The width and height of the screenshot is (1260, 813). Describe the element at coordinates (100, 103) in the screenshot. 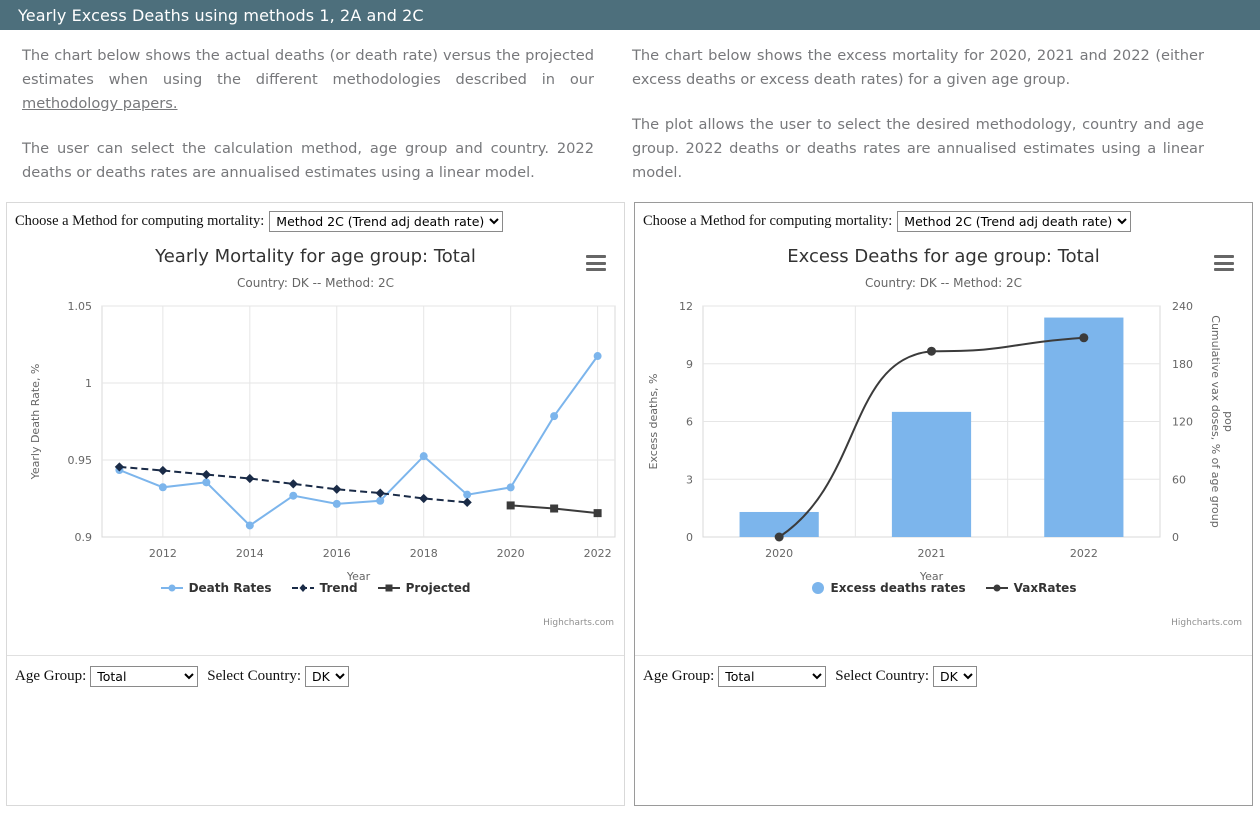

I see `methodology-papers-link: methodology papers.` at that location.